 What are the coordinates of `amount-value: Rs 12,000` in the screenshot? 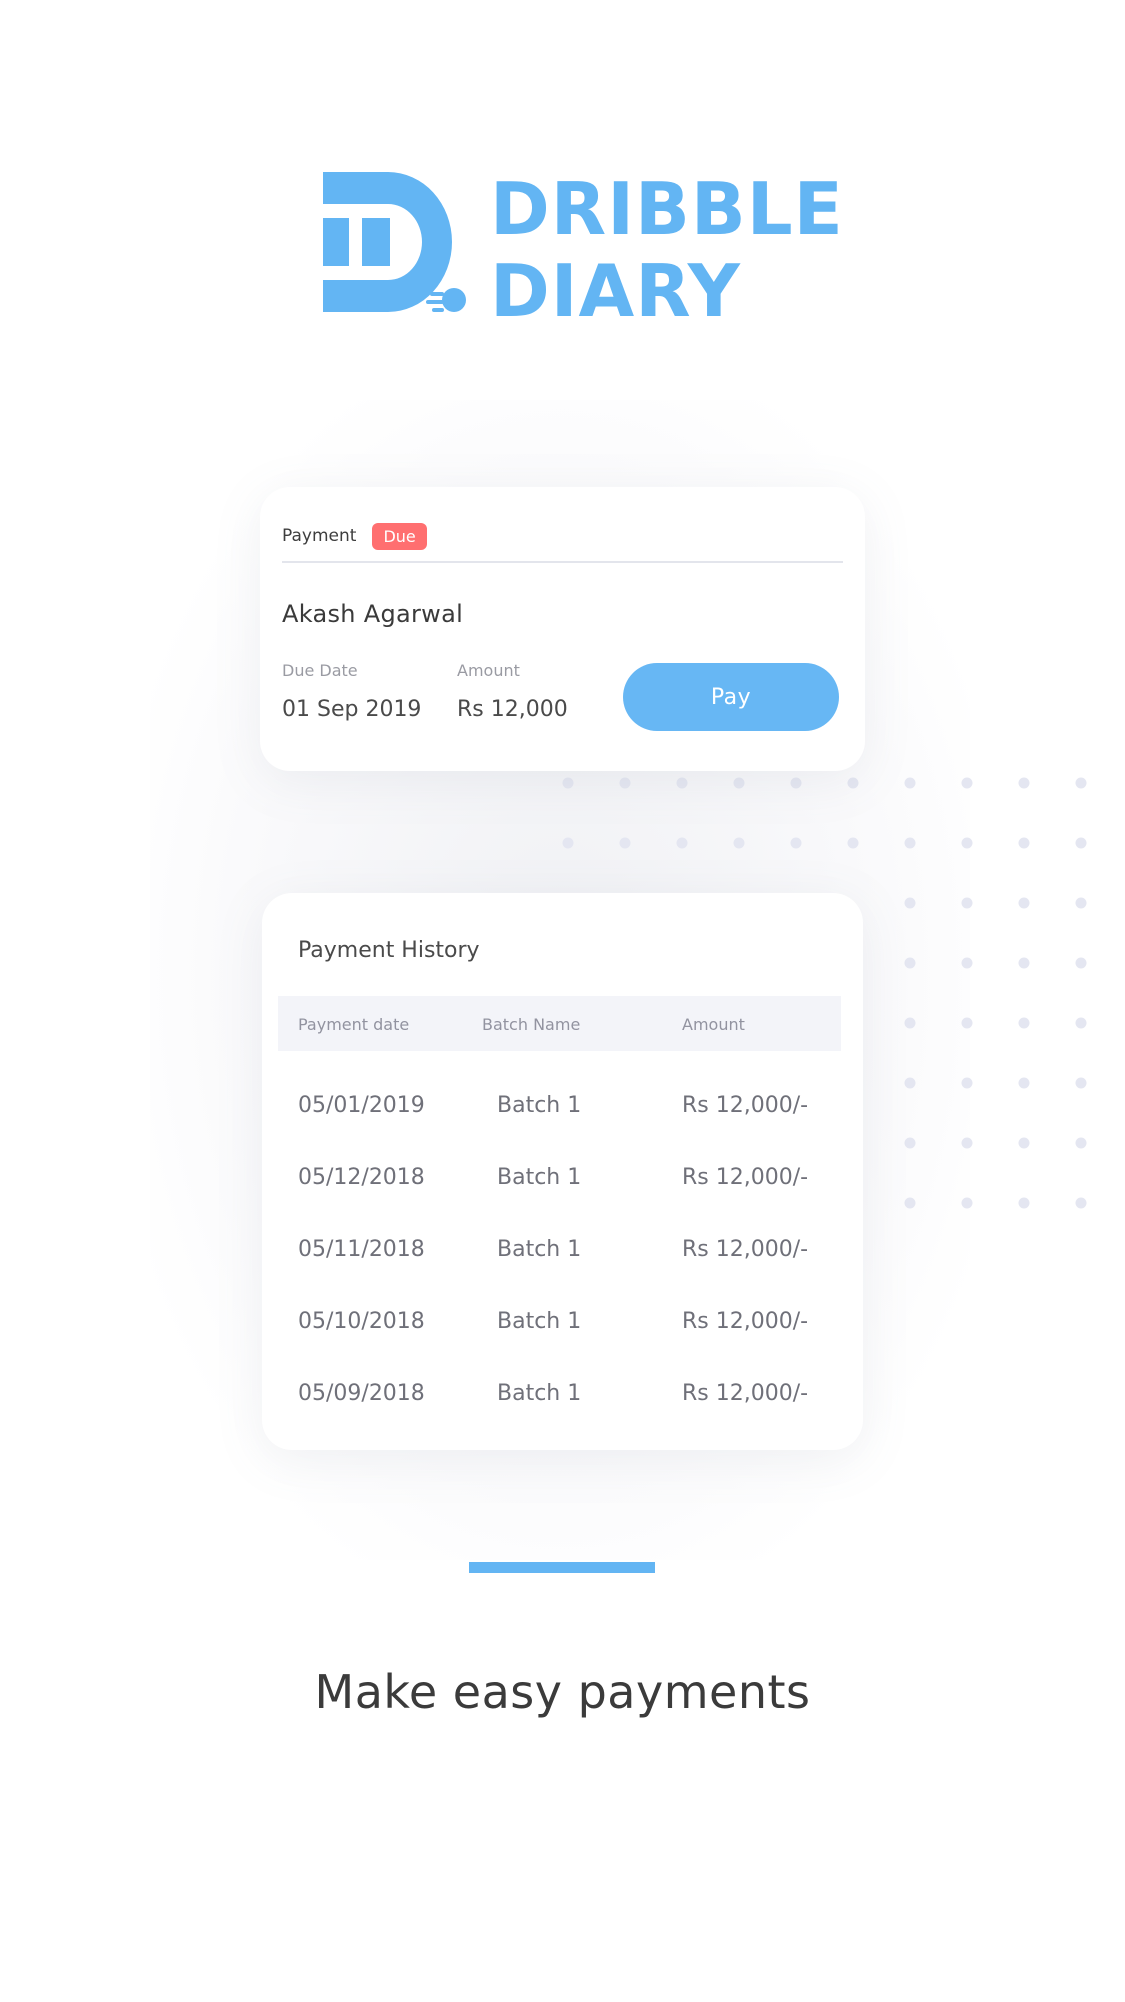 It's located at (512, 709).